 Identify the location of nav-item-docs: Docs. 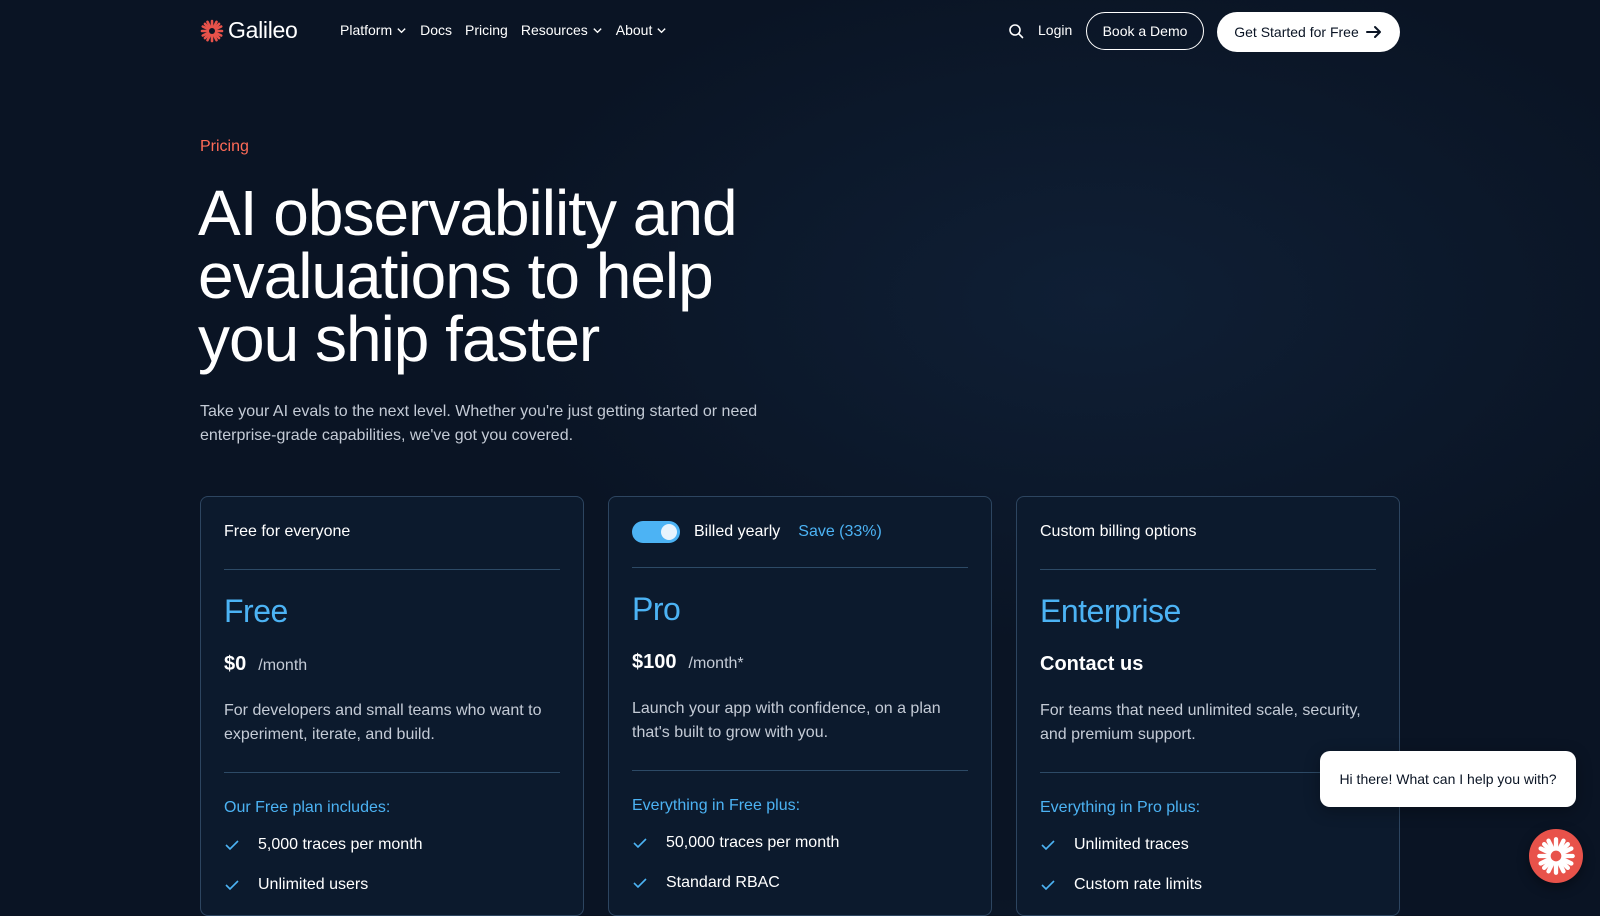
(436, 30).